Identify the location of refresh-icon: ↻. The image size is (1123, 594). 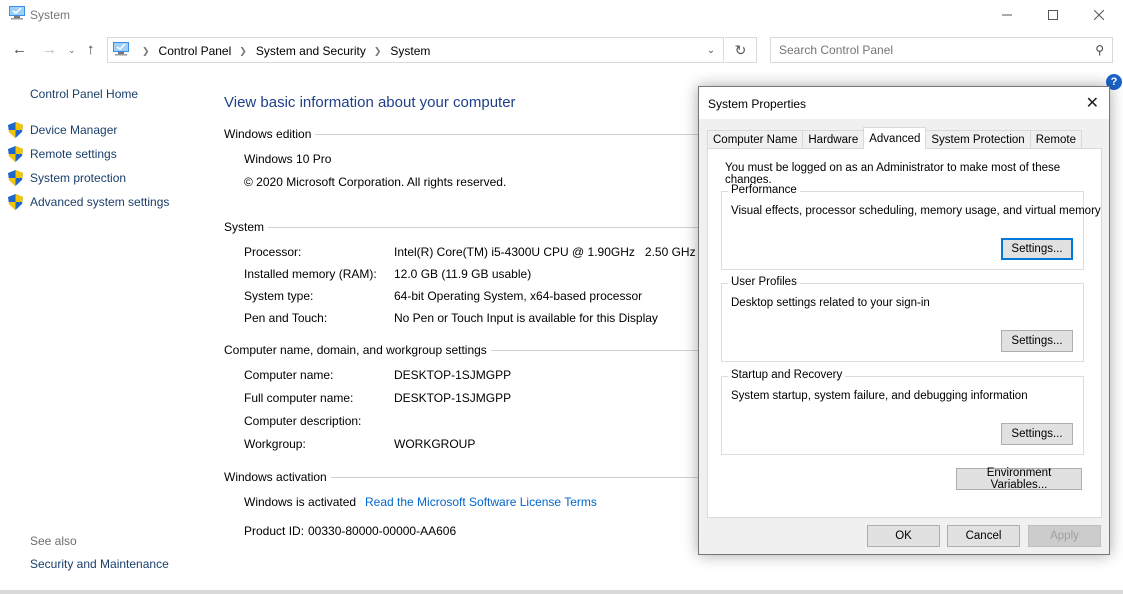
(740, 49).